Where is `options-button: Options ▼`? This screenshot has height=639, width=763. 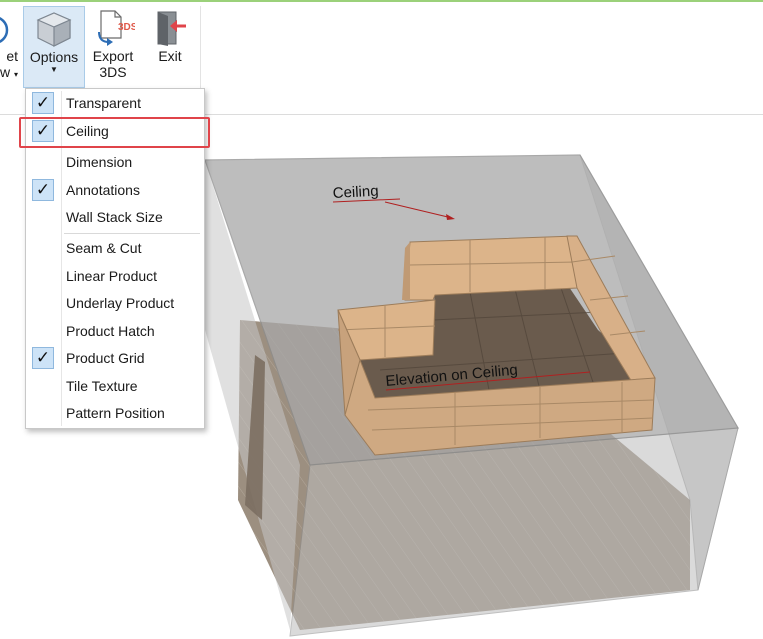
options-button: Options ▼ is located at coordinates (54, 47).